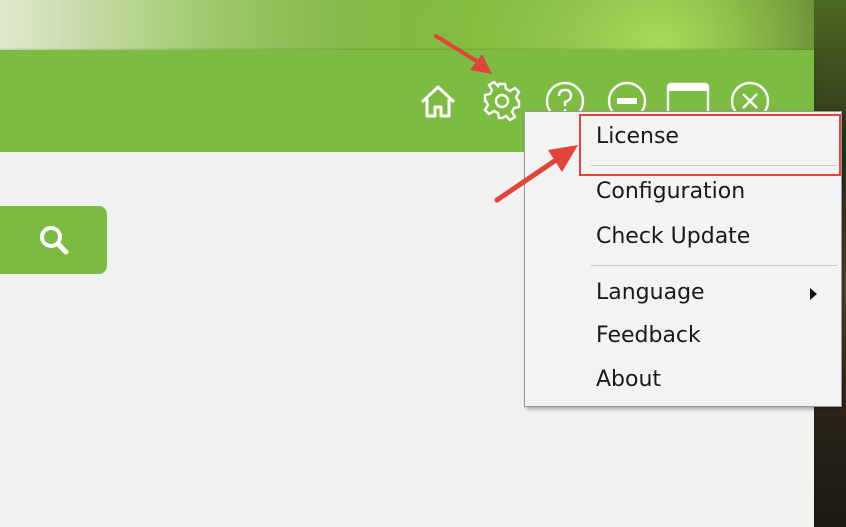 This screenshot has height=527, width=846. What do you see at coordinates (536, 174) in the screenshot?
I see `annotation-arrow-to-license` at bounding box center [536, 174].